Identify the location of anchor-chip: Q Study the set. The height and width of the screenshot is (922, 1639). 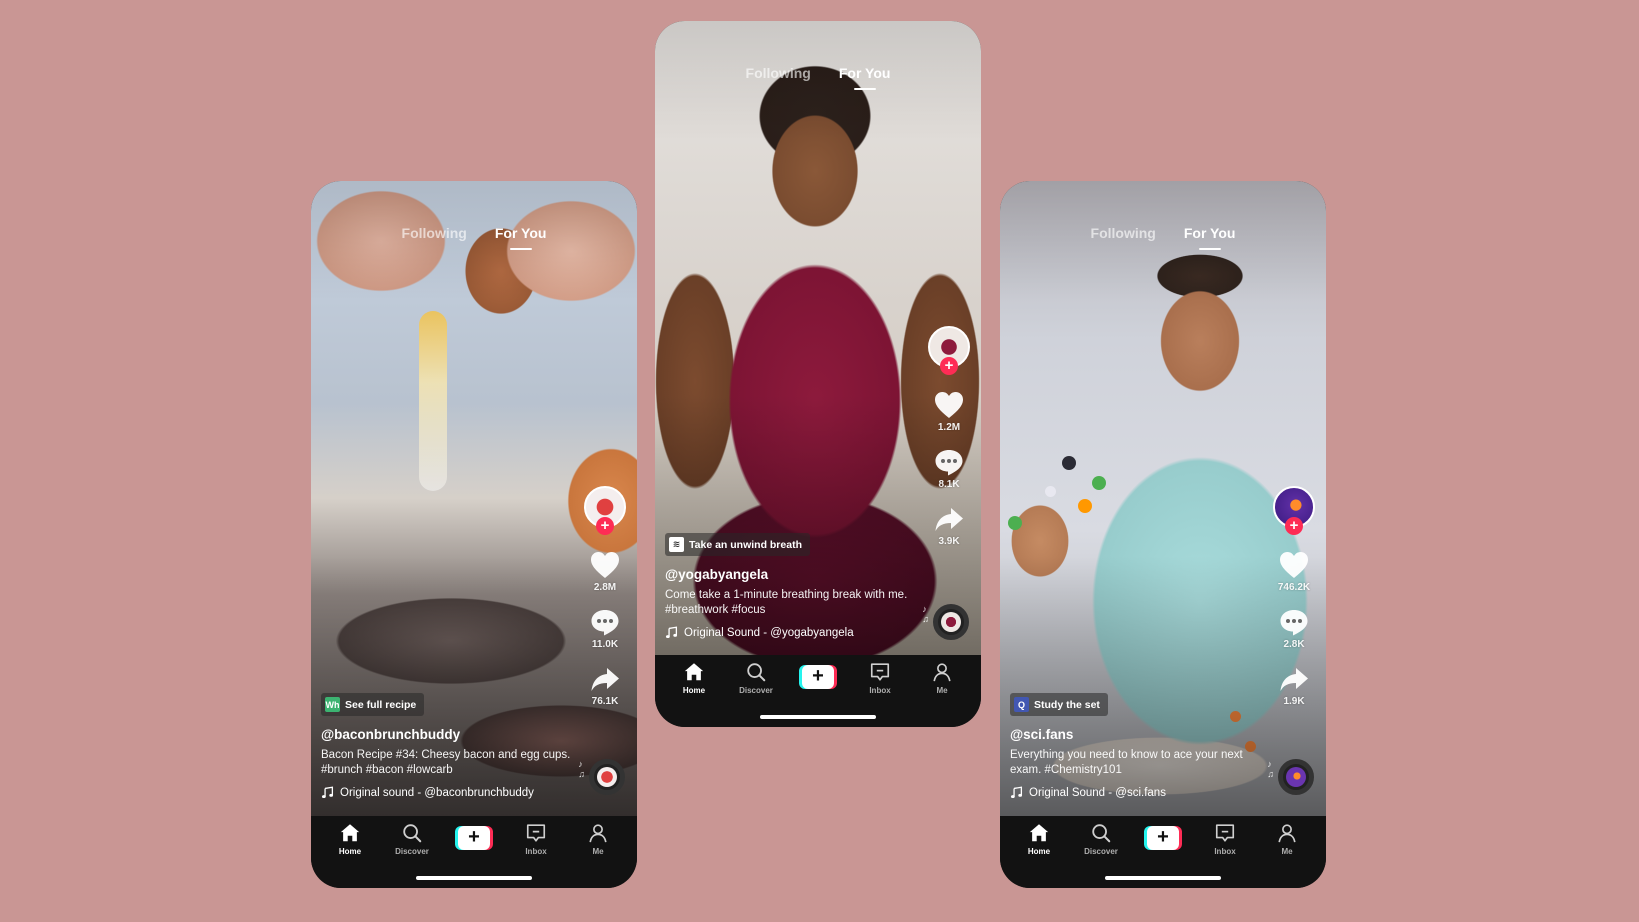
(1059, 704).